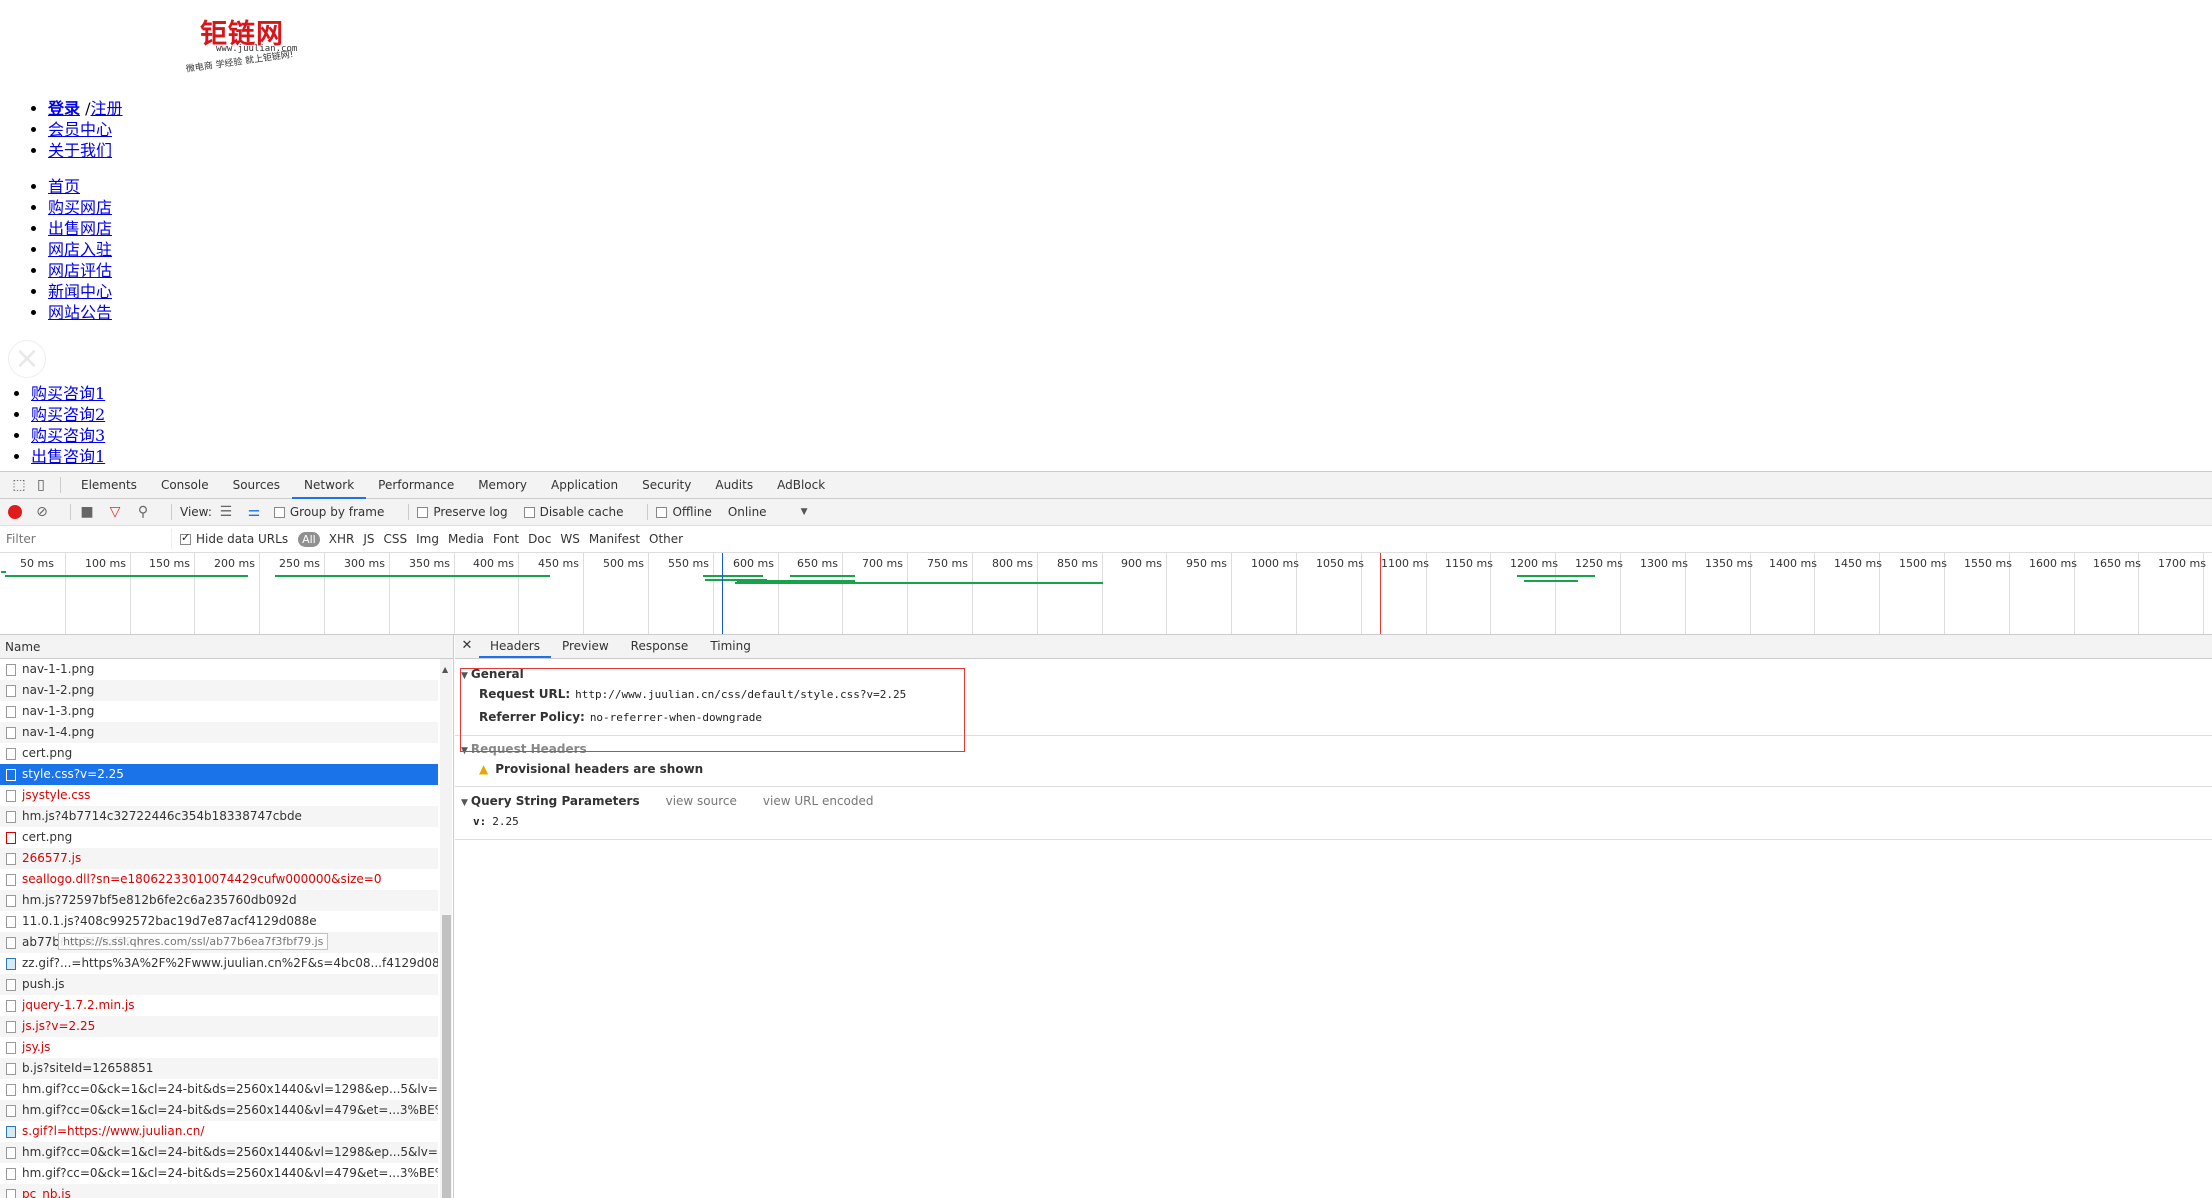 Image resolution: width=2212 pixels, height=1198 pixels. I want to click on offline-checkbox: Offline, so click(684, 512).